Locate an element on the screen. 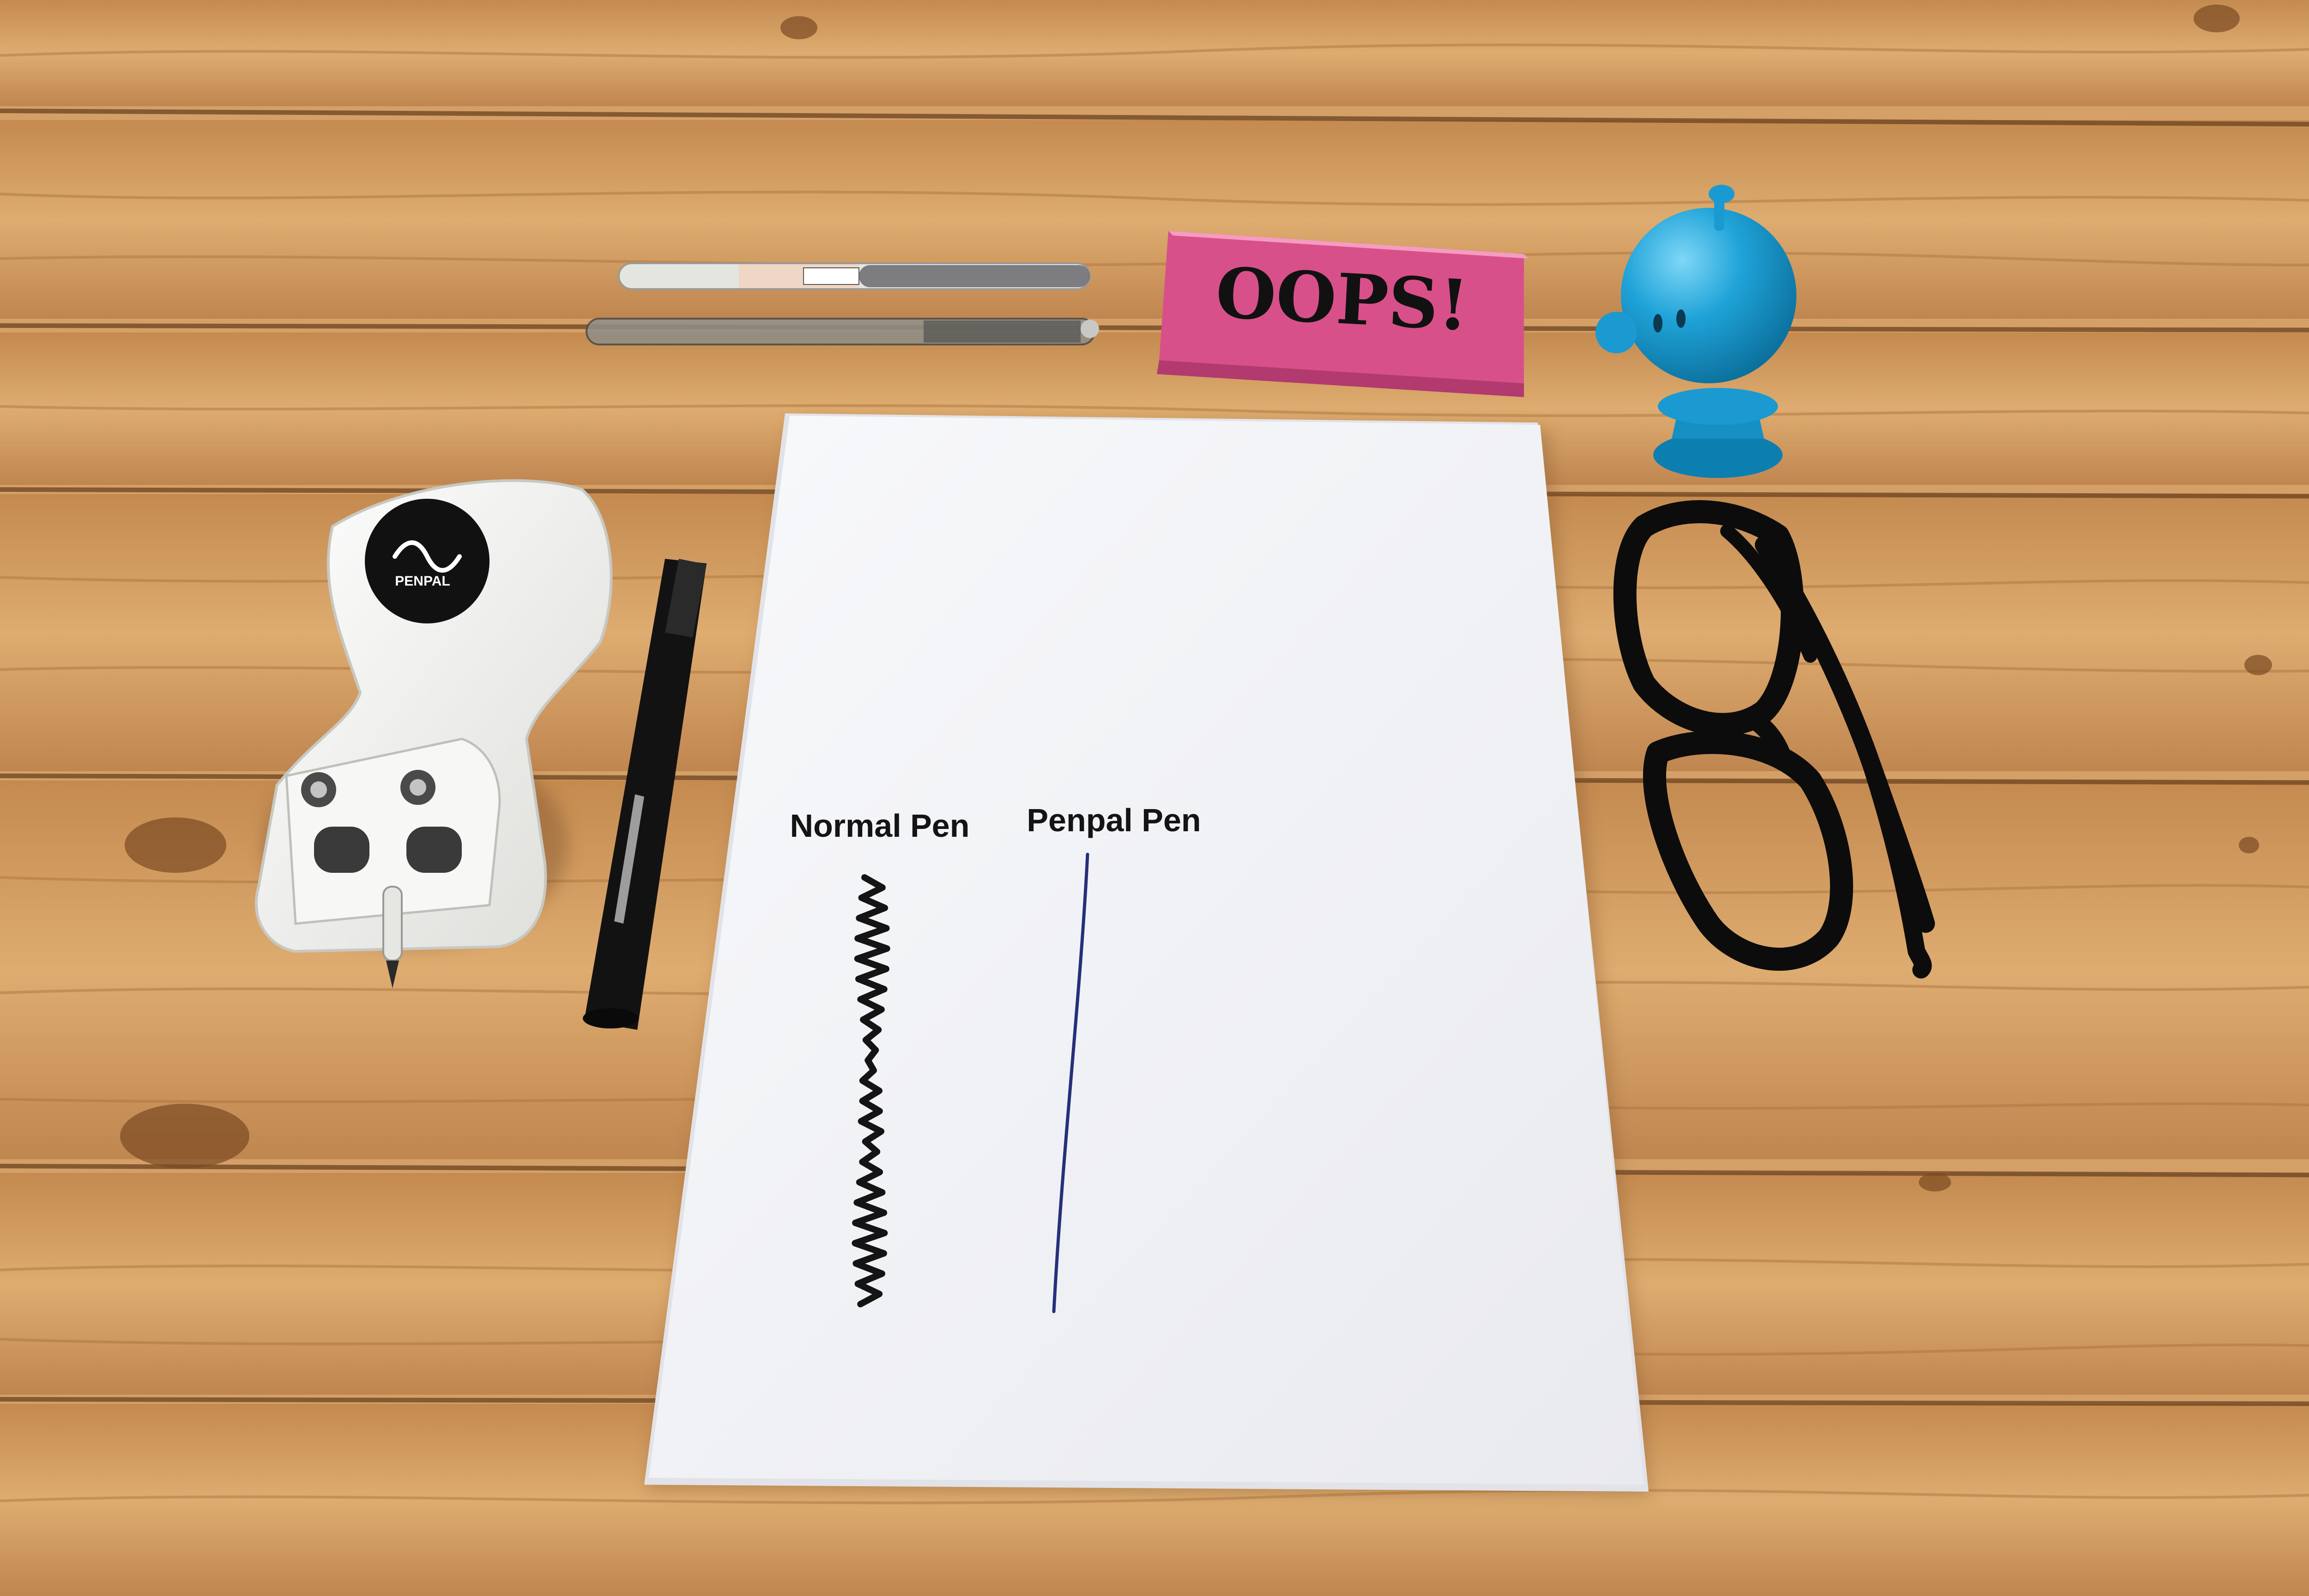 The width and height of the screenshot is (2309, 1596). eraser-text: OOPS! is located at coordinates (1342, 299).